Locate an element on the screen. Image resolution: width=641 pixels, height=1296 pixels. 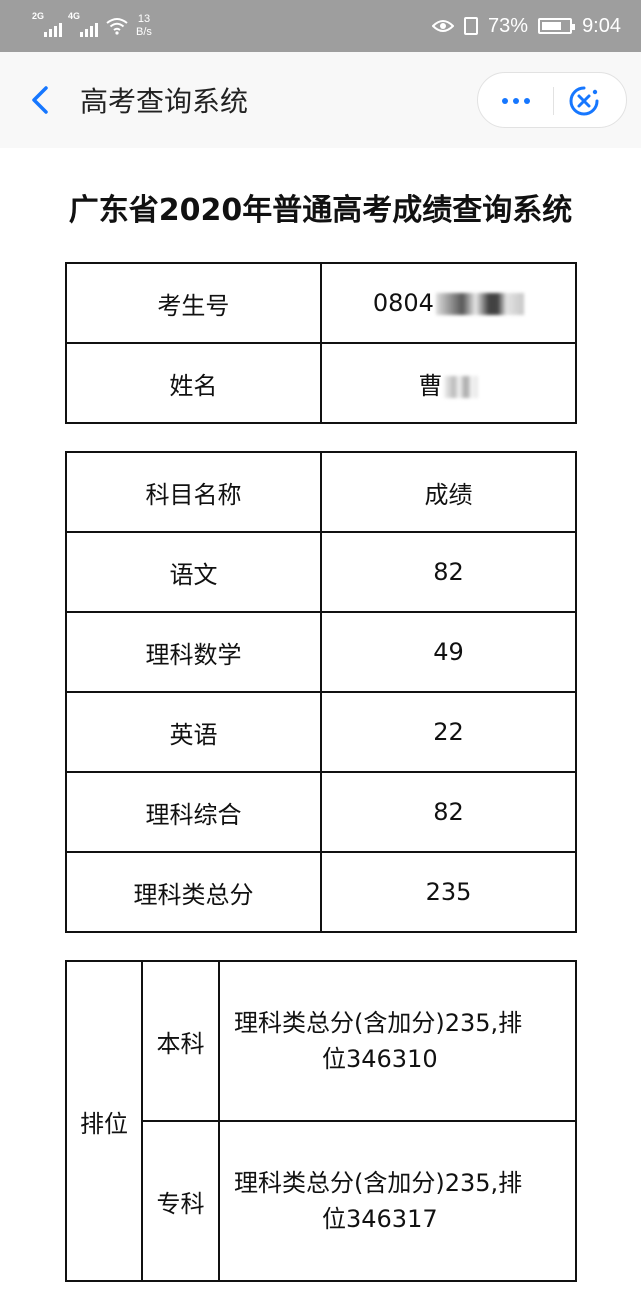
score-cell: 235 is located at coordinates (448, 892).